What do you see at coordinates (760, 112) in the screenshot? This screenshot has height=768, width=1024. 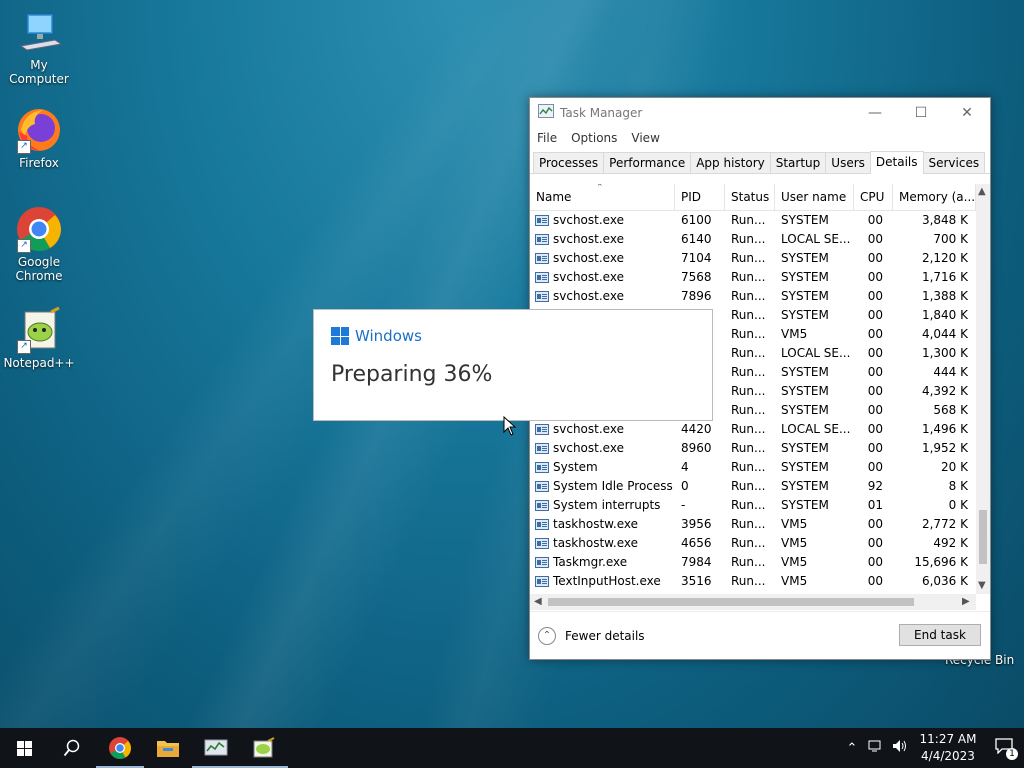 I see `title-bar: Task Manager — ☐ ✕` at bounding box center [760, 112].